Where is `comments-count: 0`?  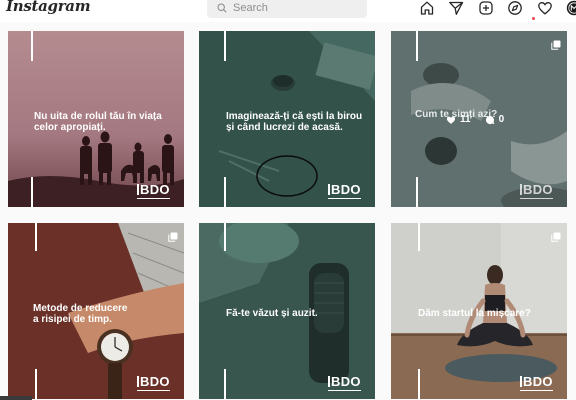
comments-count: 0 is located at coordinates (494, 119).